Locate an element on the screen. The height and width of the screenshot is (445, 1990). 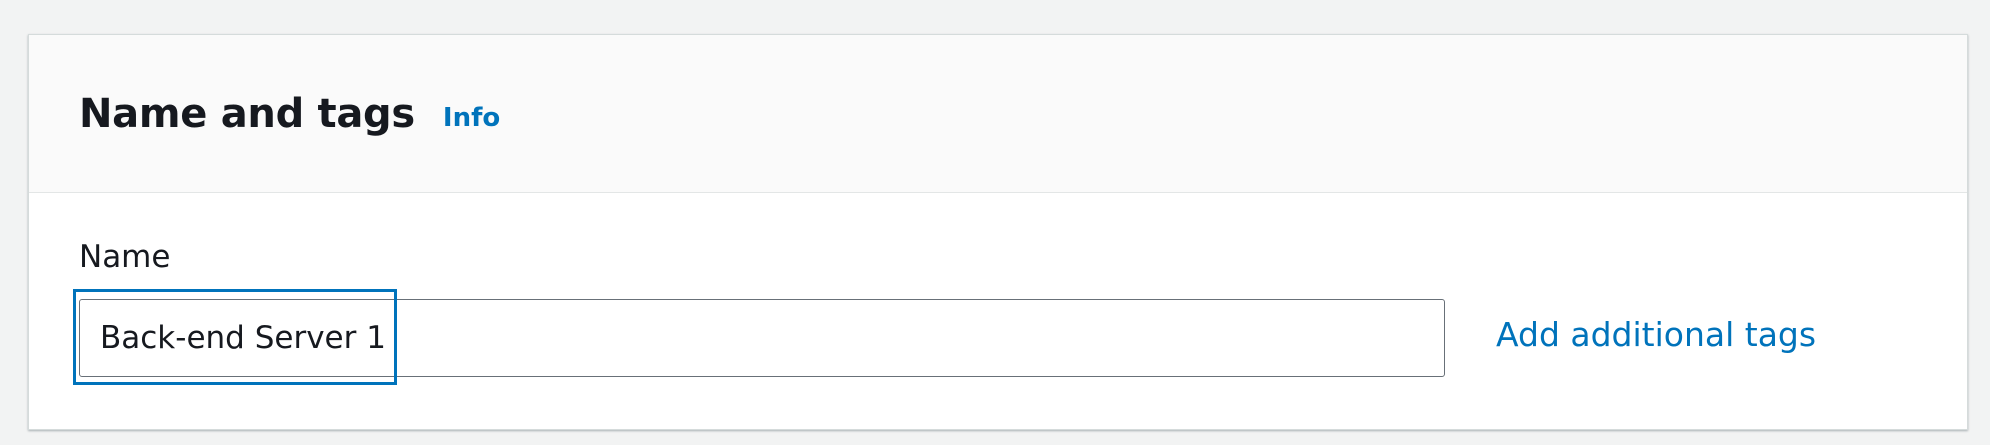
name-field-label: Name is located at coordinates (125, 257).